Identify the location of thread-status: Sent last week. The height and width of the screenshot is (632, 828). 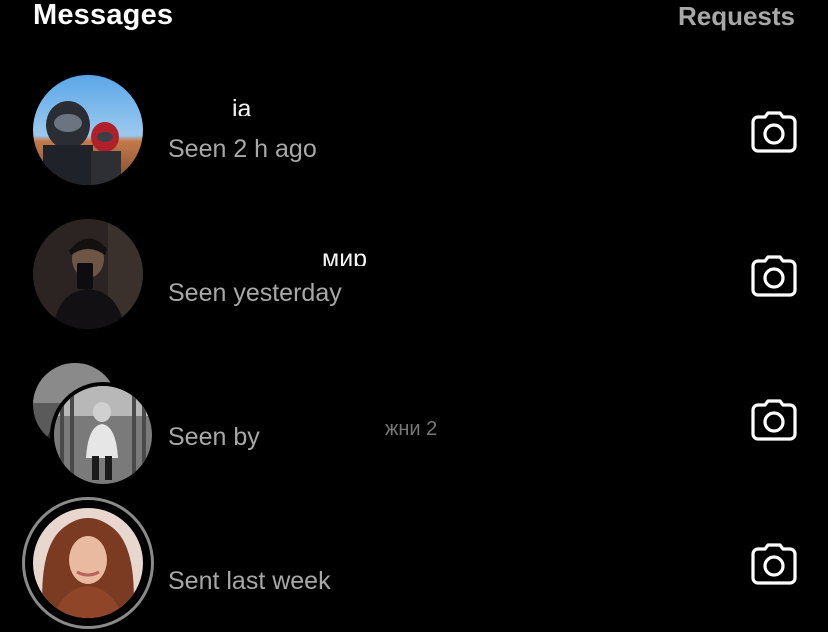
(249, 581).